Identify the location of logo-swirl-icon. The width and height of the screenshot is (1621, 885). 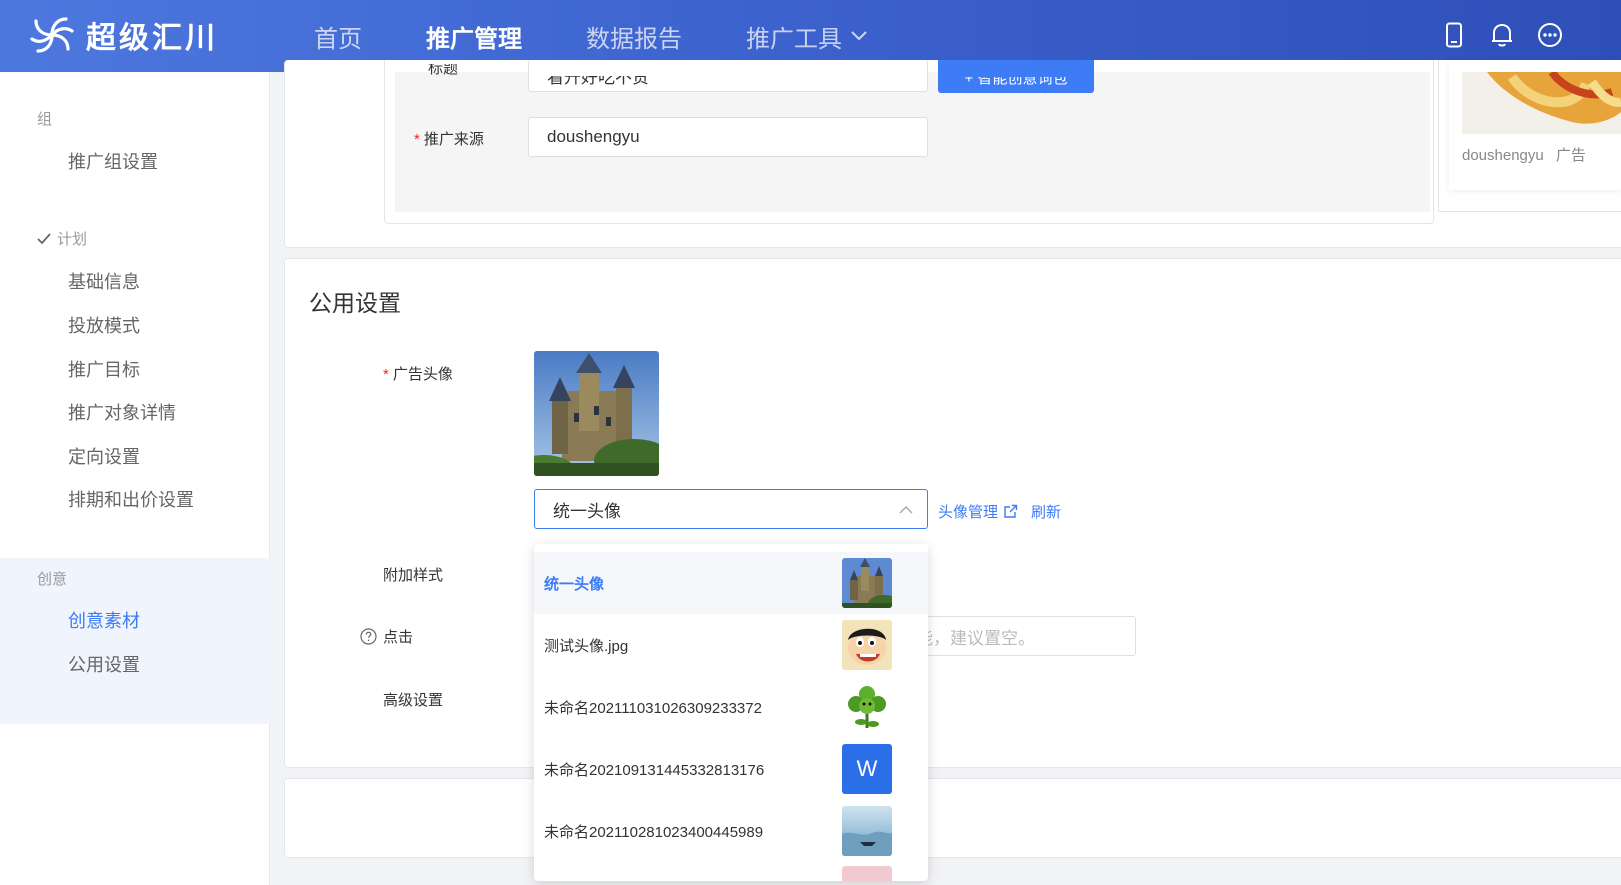
(52, 35).